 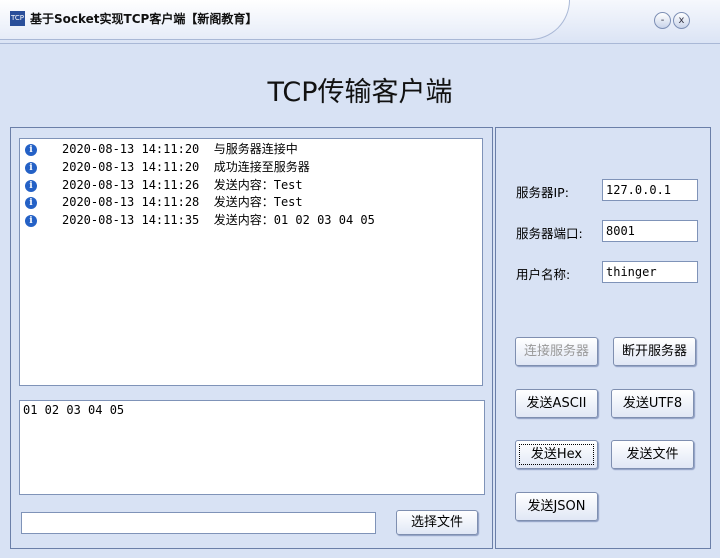 What do you see at coordinates (252, 447) in the screenshot?
I see `send-textarea: 01 02 03 04 05` at bounding box center [252, 447].